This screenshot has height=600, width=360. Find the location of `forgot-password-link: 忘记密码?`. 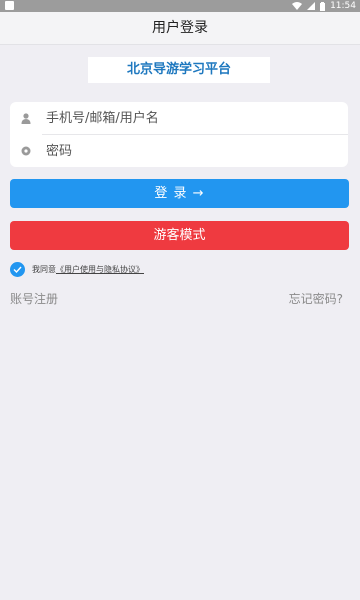

forgot-password-link: 忘记密码? is located at coordinates (316, 298).